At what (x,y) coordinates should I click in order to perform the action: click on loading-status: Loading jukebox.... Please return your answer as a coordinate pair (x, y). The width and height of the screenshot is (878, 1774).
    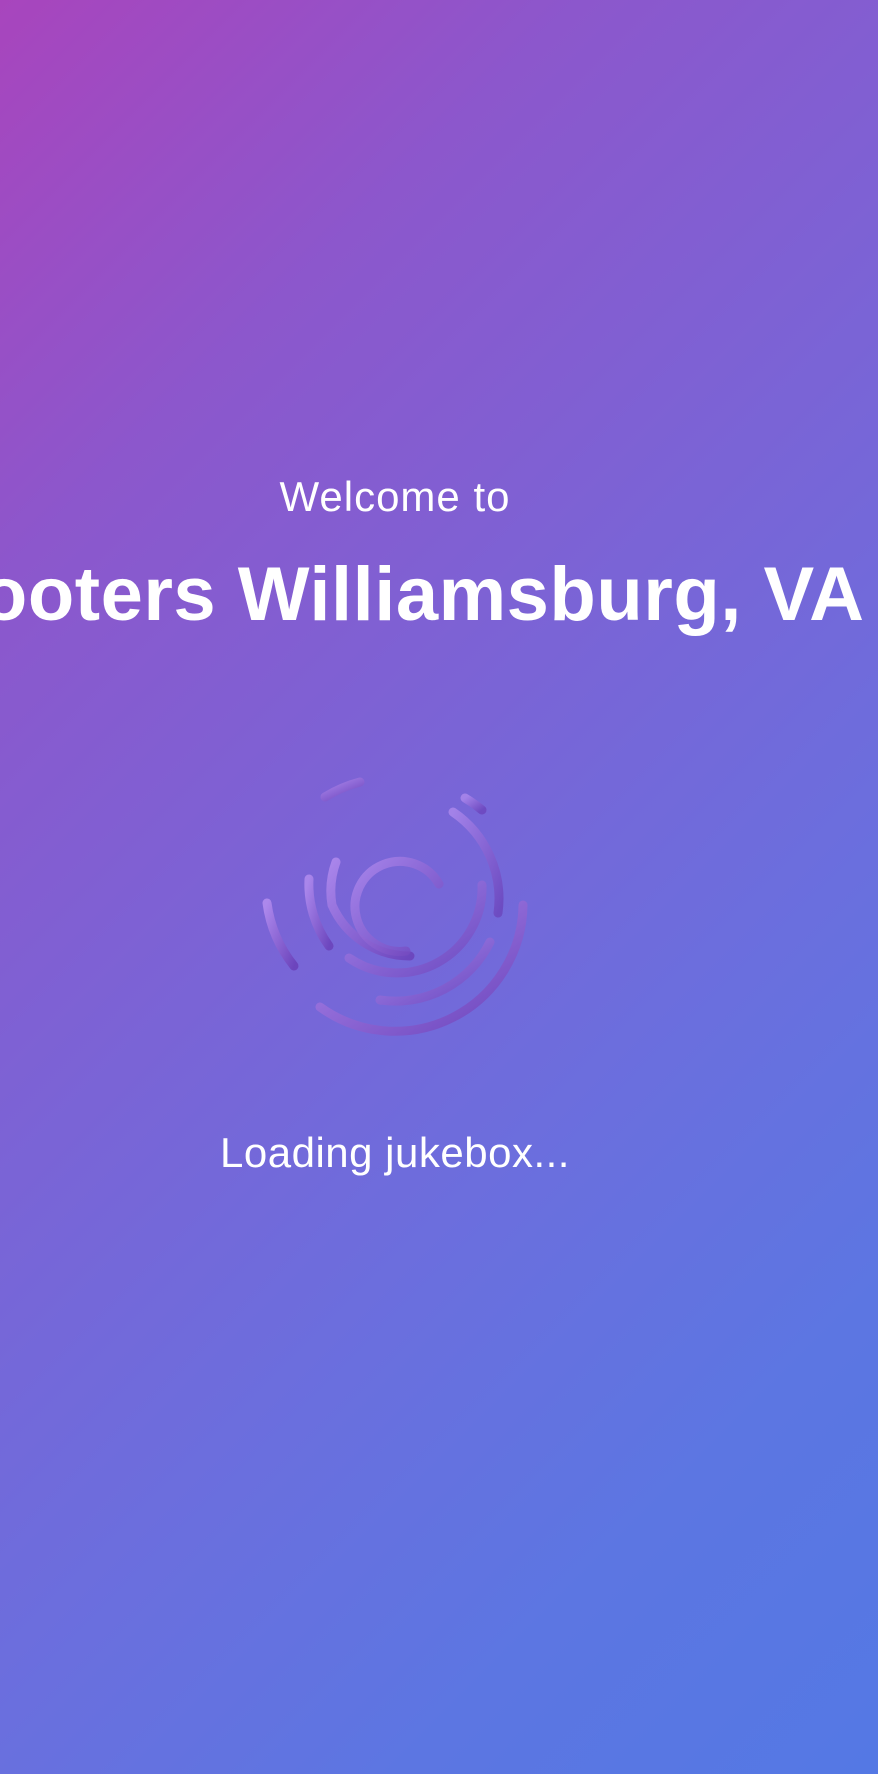
    Looking at the image, I should click on (395, 1152).